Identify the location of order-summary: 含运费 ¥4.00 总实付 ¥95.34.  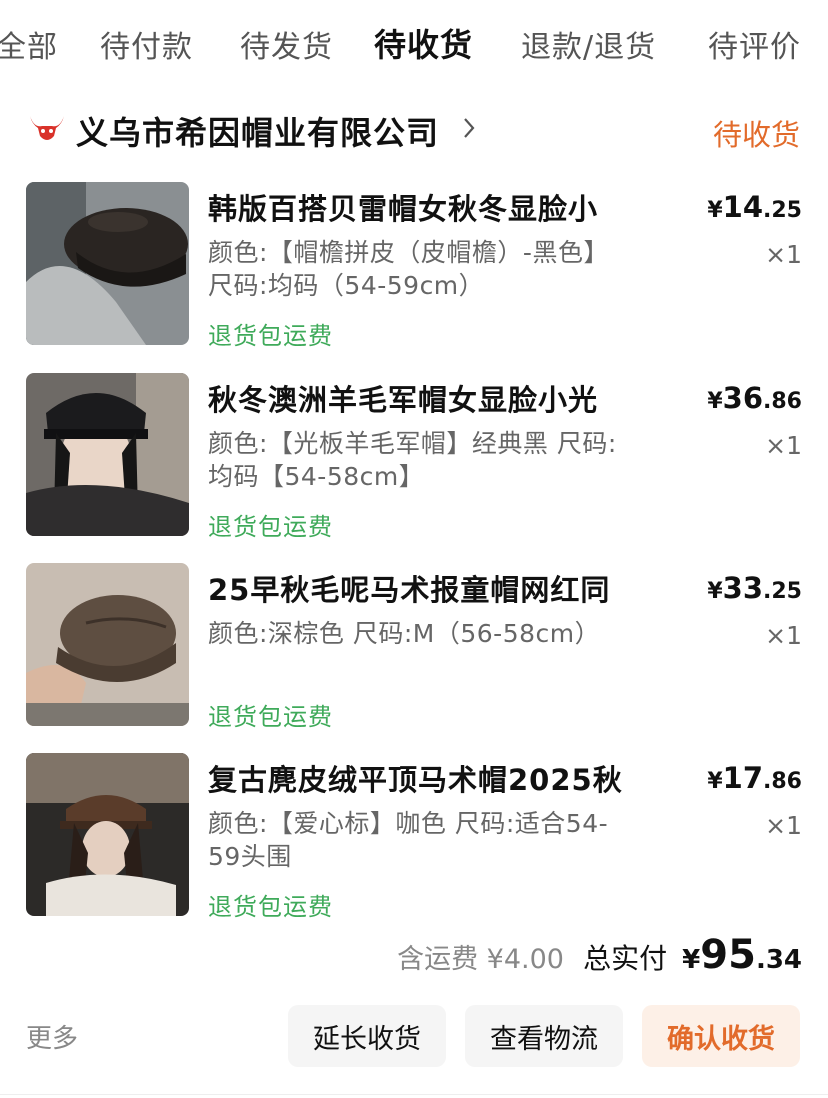
(599, 957).